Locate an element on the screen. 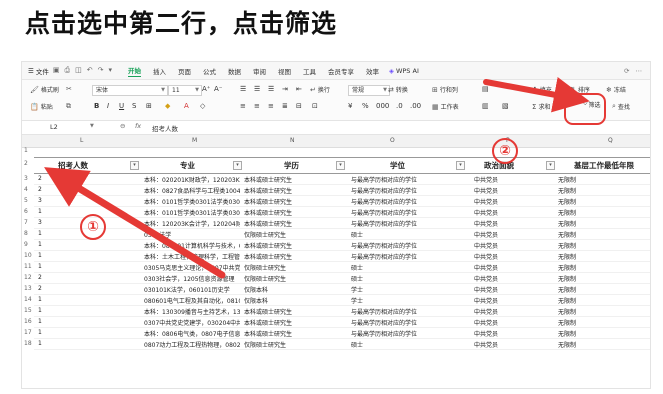 The width and height of the screenshot is (663, 394). header-xuewei: 学位 is located at coordinates (397, 165).